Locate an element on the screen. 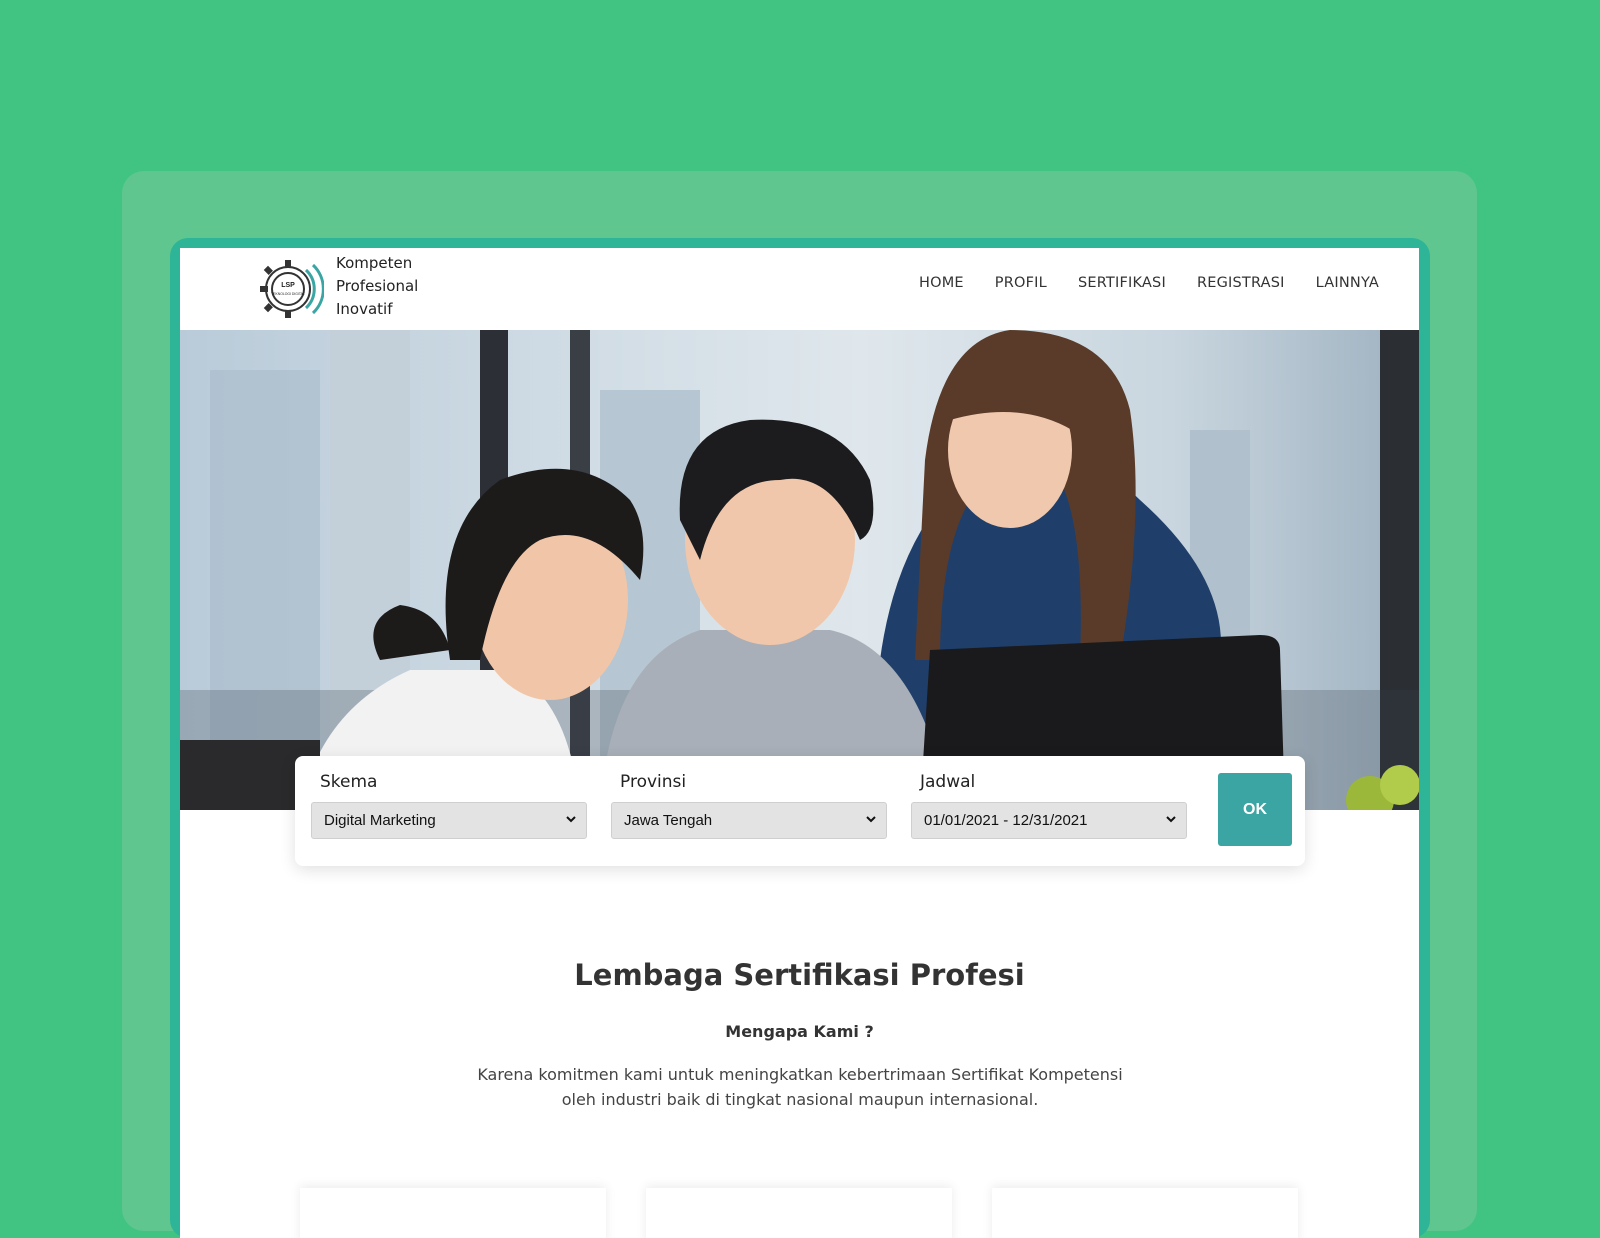 The width and height of the screenshot is (1600, 1238). skema-label: Skema is located at coordinates (349, 782).